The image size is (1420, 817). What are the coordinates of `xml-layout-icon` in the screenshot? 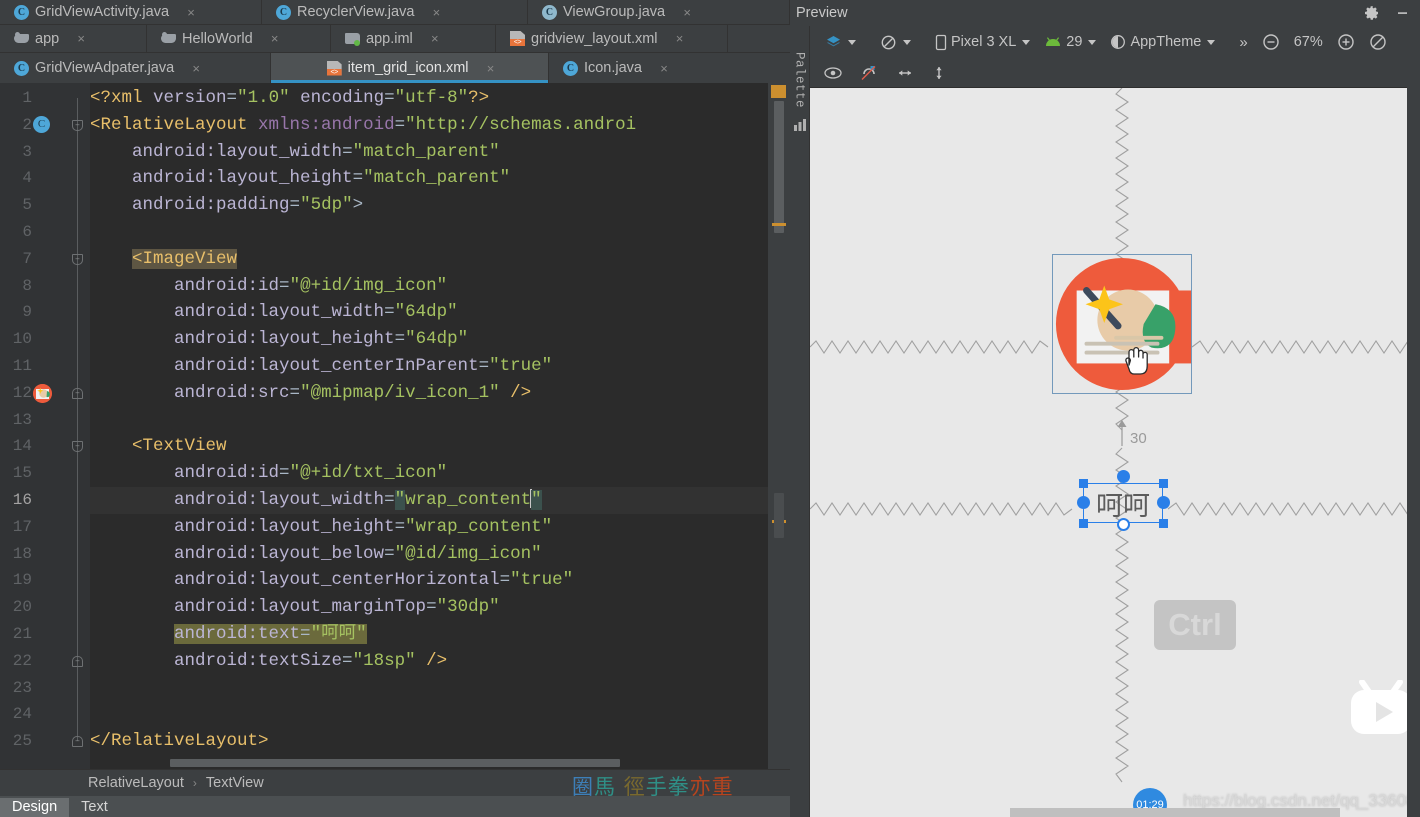 It's located at (334, 68).